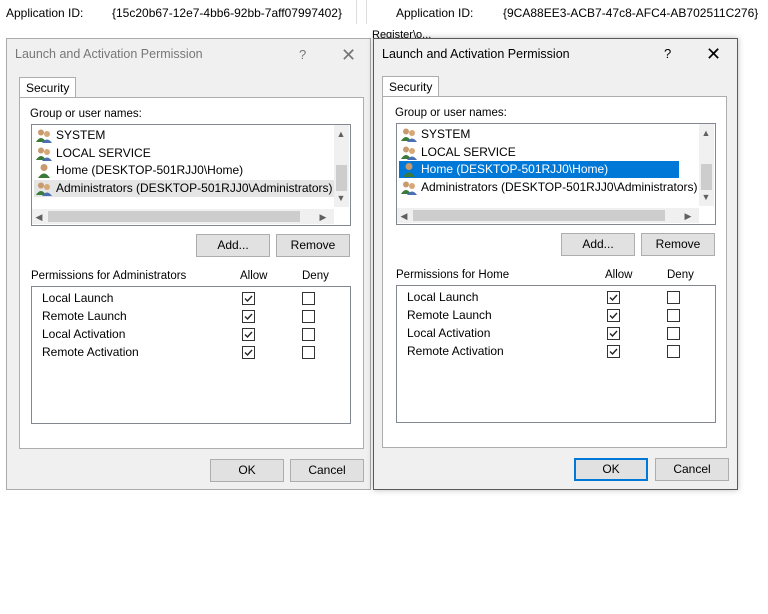 The image size is (768, 614). I want to click on permissions-for-label: Permissions for Home, so click(453, 275).